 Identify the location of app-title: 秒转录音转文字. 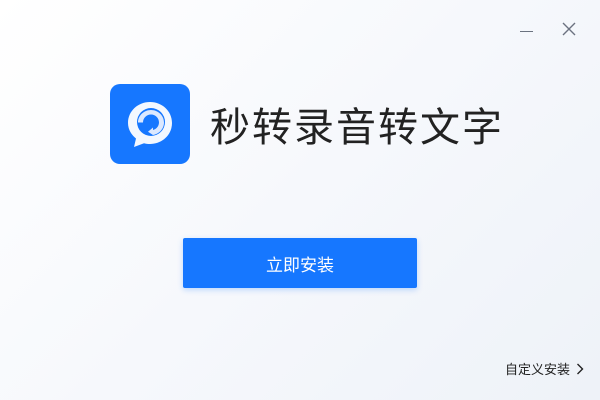
(357, 128).